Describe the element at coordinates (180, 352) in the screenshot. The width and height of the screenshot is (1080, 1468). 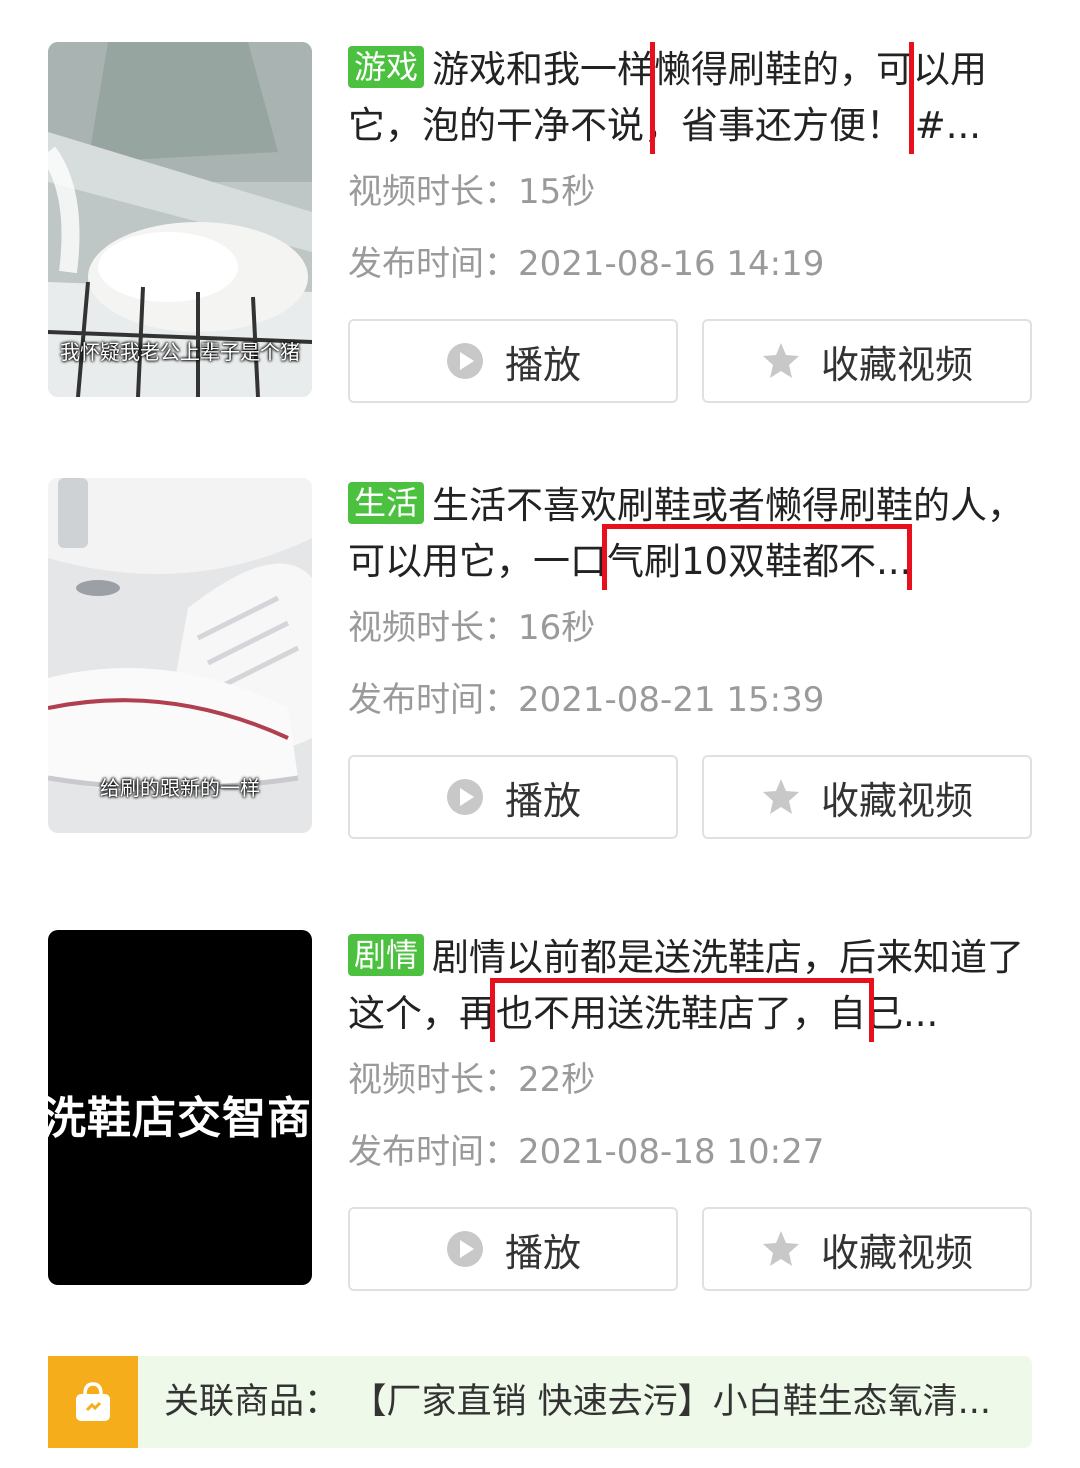
I see `thumbnail-caption: 我怀疑我老公上辈子是个猪` at that location.